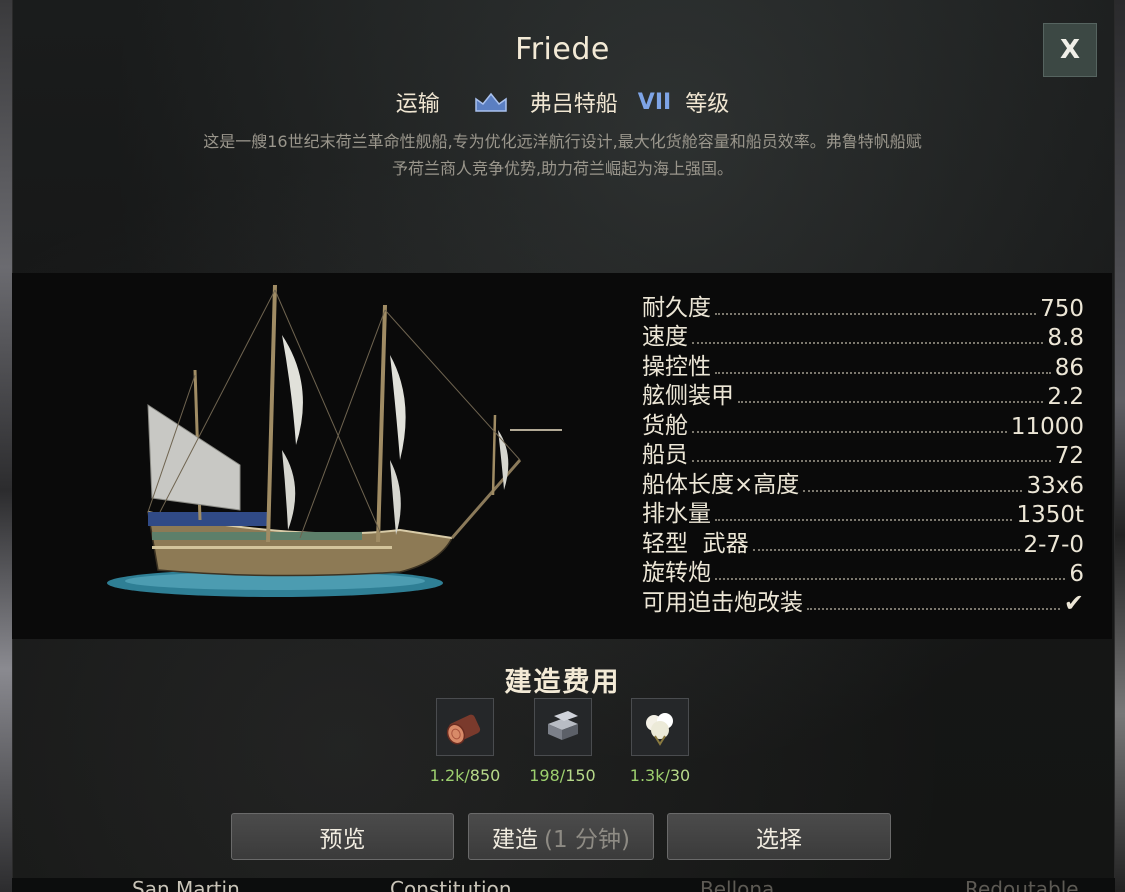  Describe the element at coordinates (491, 102) in the screenshot. I see `crown-class-icon` at that location.